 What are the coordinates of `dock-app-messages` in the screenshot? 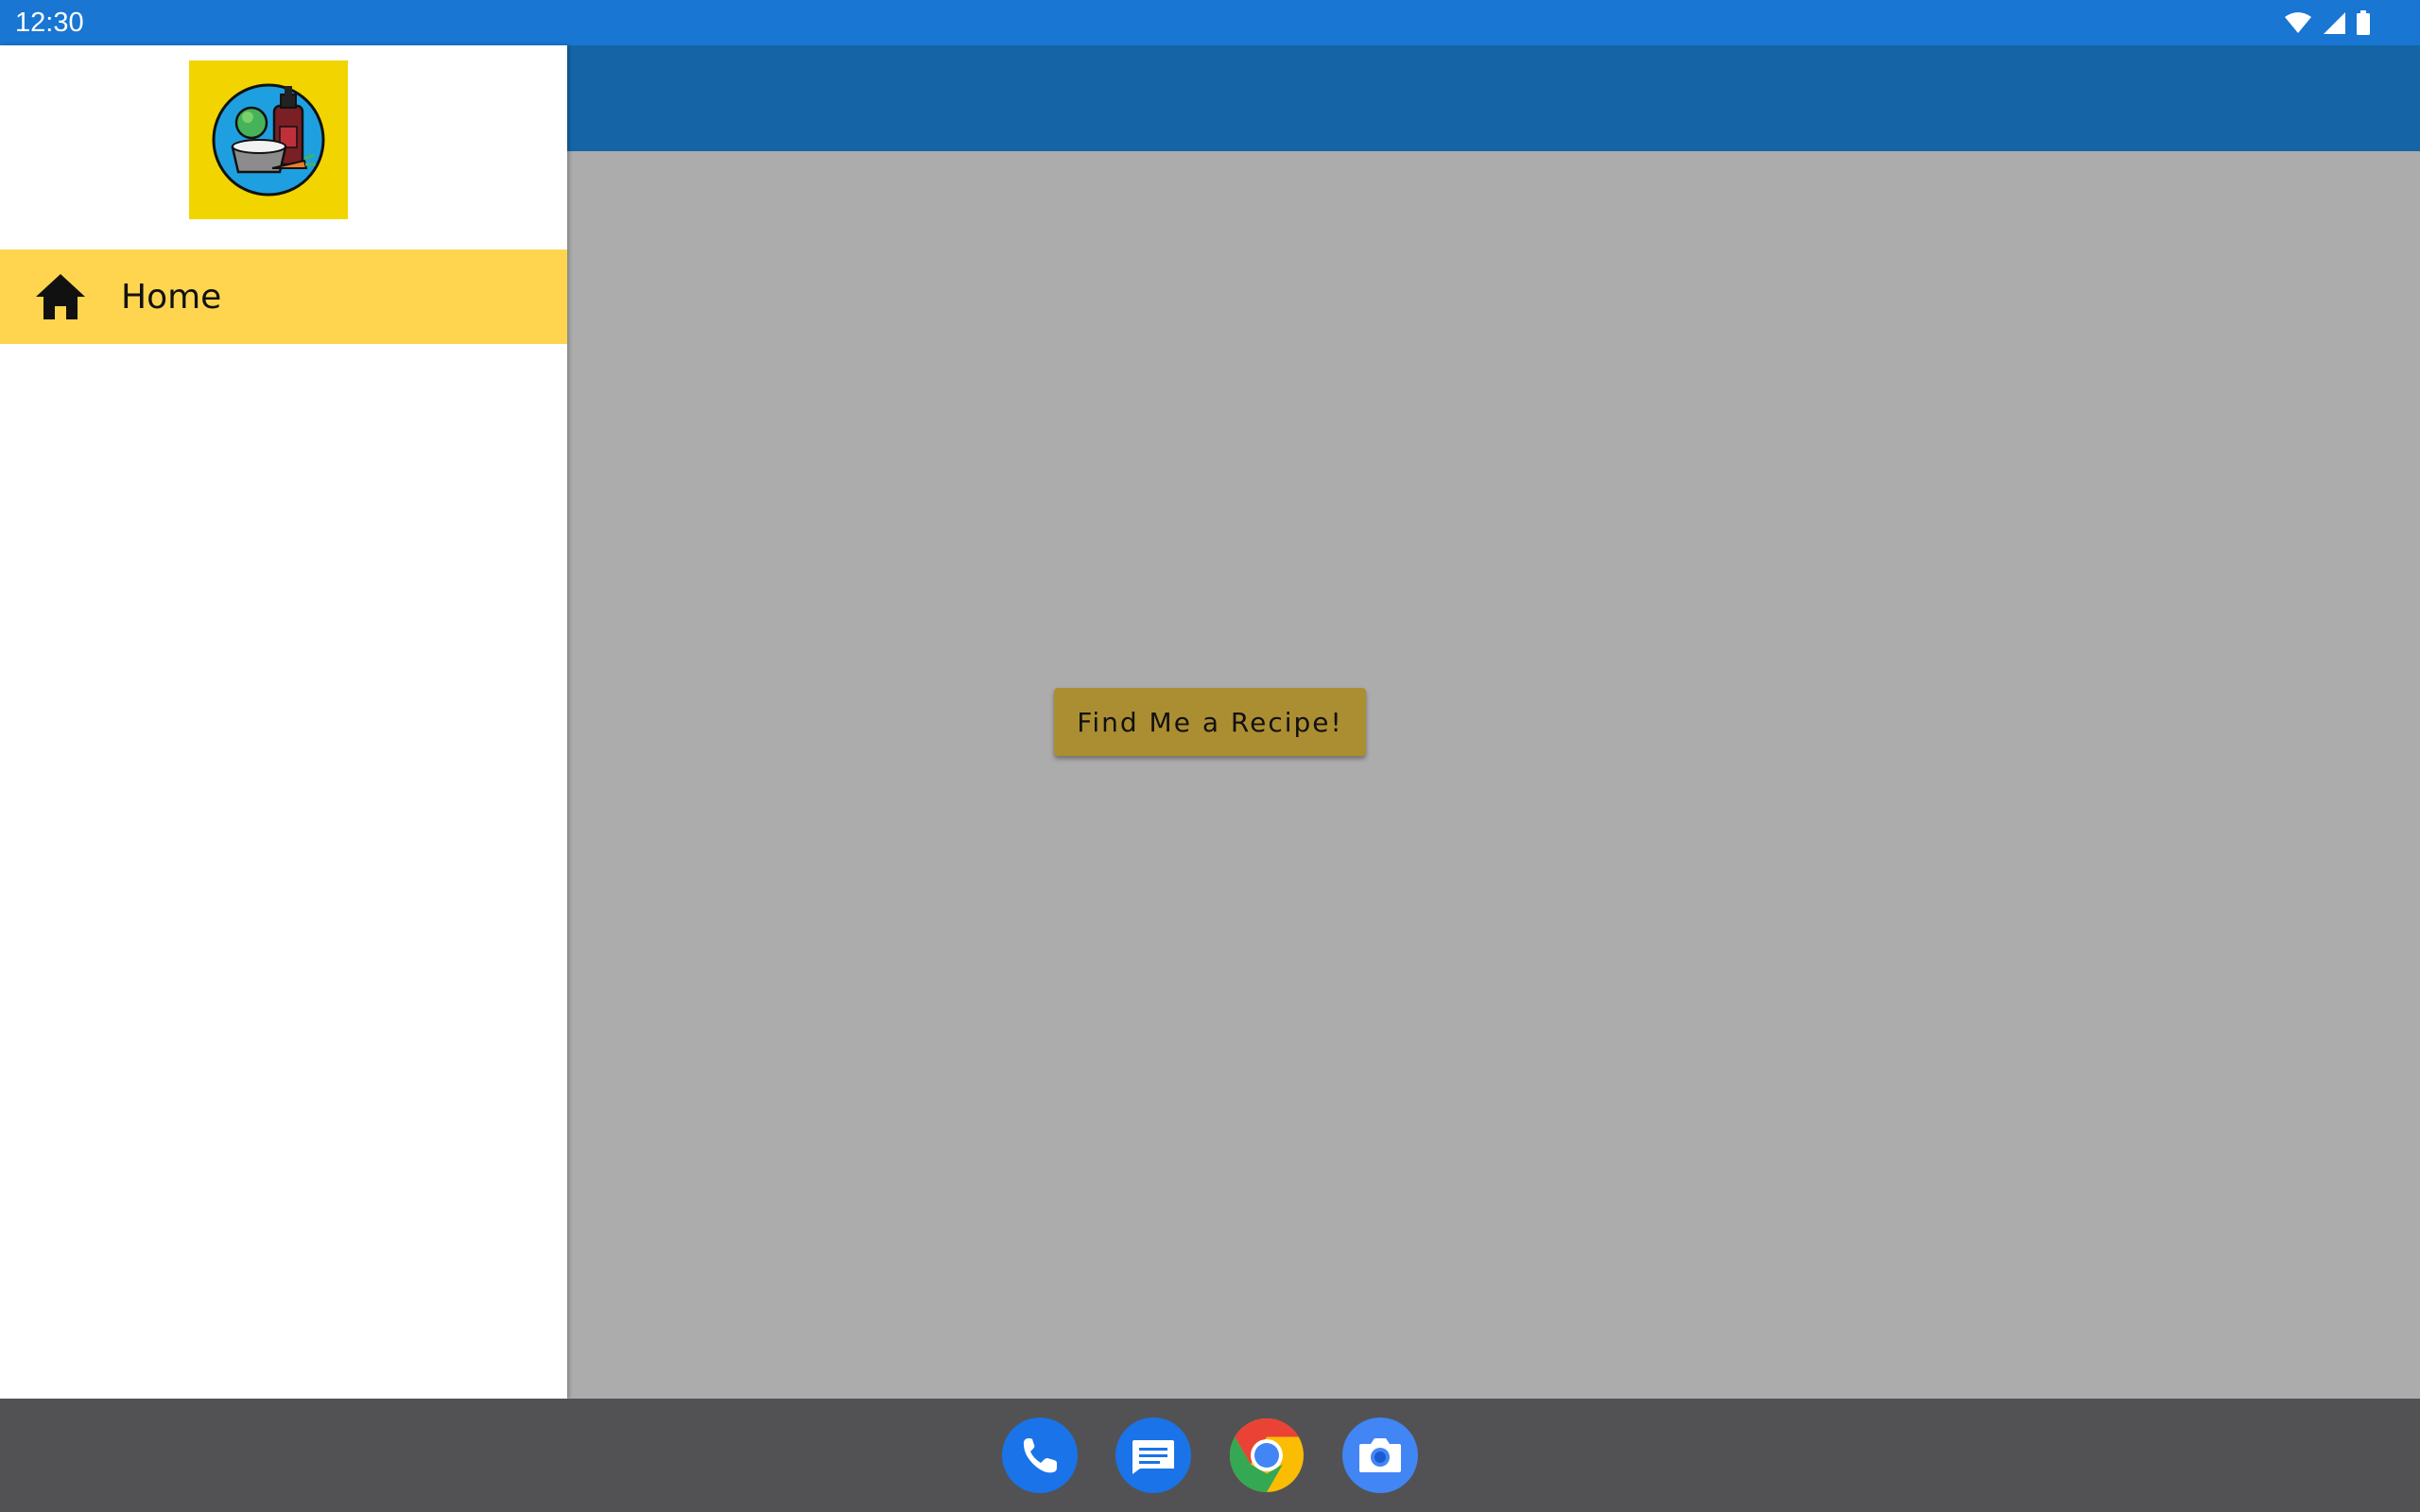 It's located at (1153, 1455).